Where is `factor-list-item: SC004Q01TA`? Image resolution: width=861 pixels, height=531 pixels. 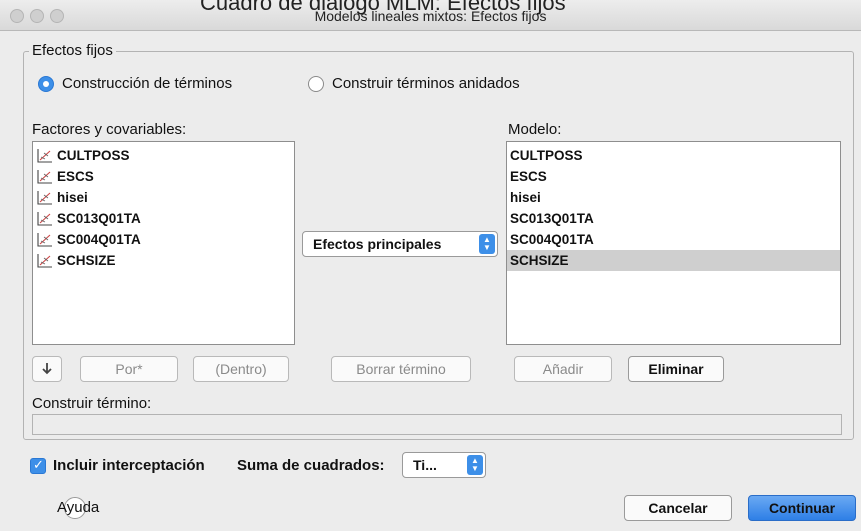
factor-list-item: SC004Q01TA is located at coordinates (163, 239).